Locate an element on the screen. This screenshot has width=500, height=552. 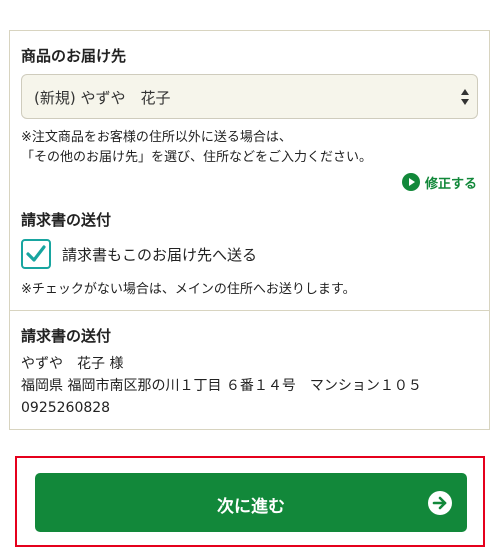
next-button: 次に進む is located at coordinates (251, 502).